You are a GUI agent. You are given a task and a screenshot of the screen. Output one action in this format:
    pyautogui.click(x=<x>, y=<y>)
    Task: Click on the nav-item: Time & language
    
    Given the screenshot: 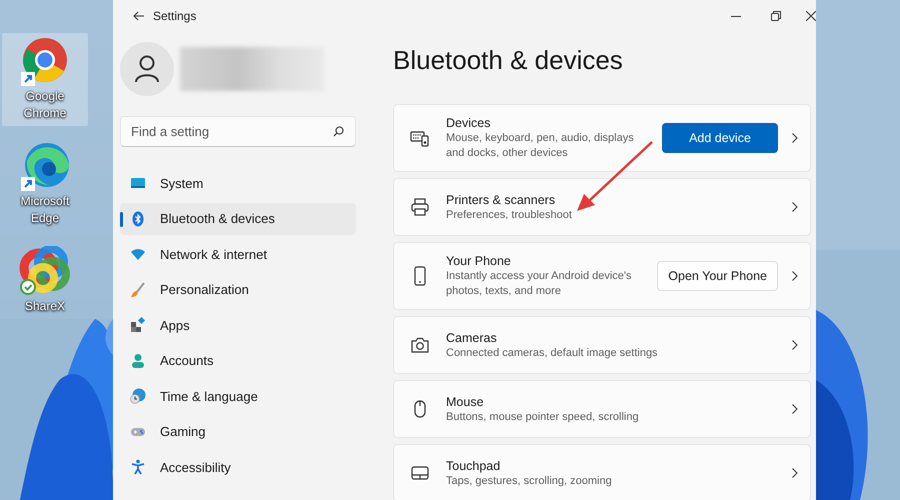 What is the action you would take?
    pyautogui.click(x=238, y=396)
    